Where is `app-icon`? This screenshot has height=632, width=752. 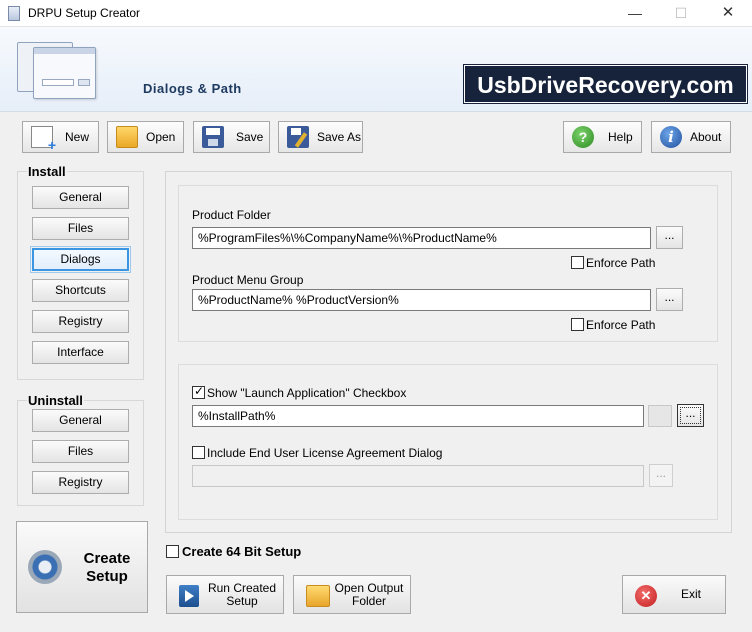
app-icon is located at coordinates (14, 13).